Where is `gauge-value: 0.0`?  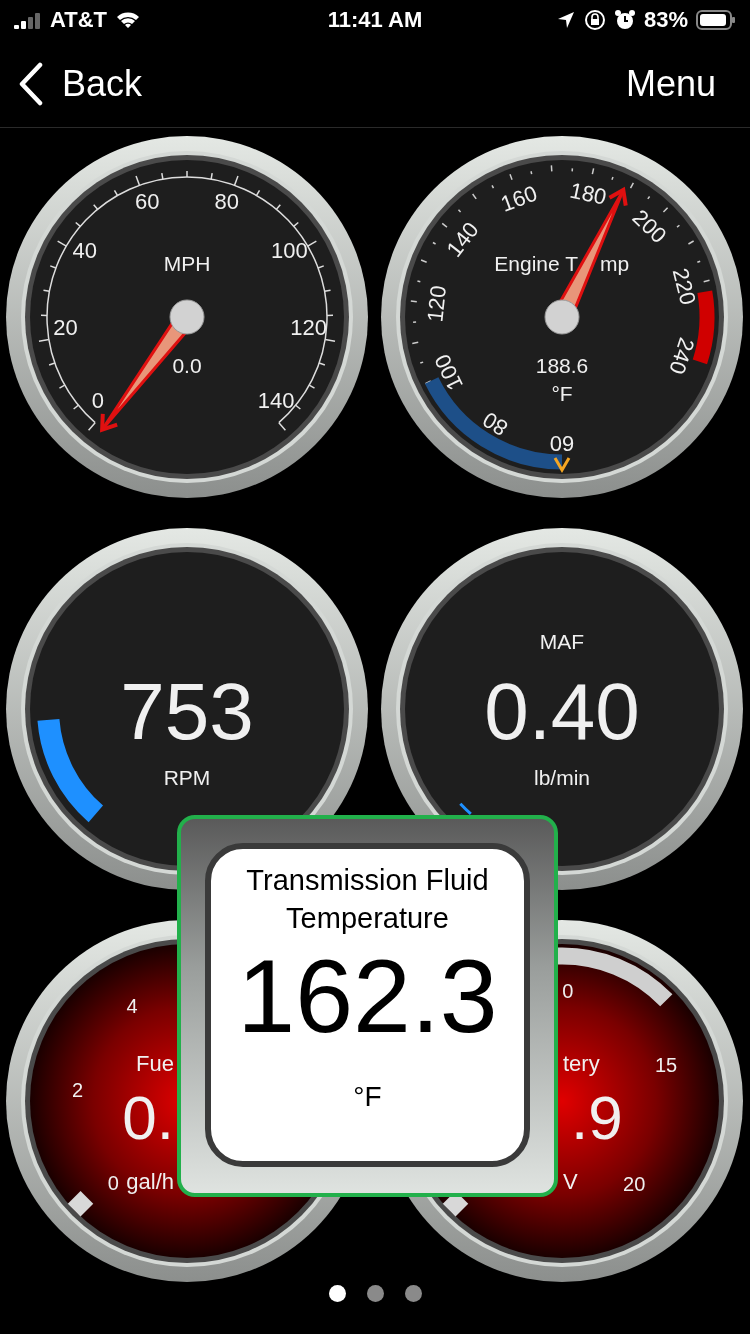
gauge-value: 0.0 is located at coordinates (187, 365).